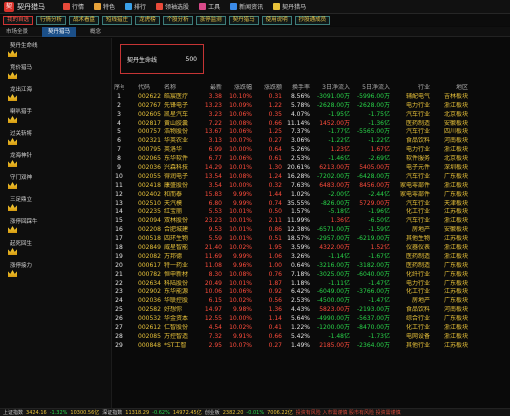 The image size is (510, 416). Describe the element at coordinates (21, 178) in the screenshot. I see `sidebar-item-label: 守门双神` at that location.